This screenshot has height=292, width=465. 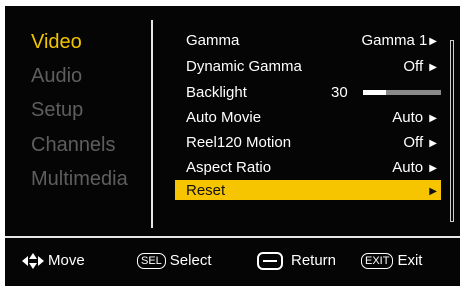 I want to click on exit-key-icon: EXIT, so click(x=377, y=261).